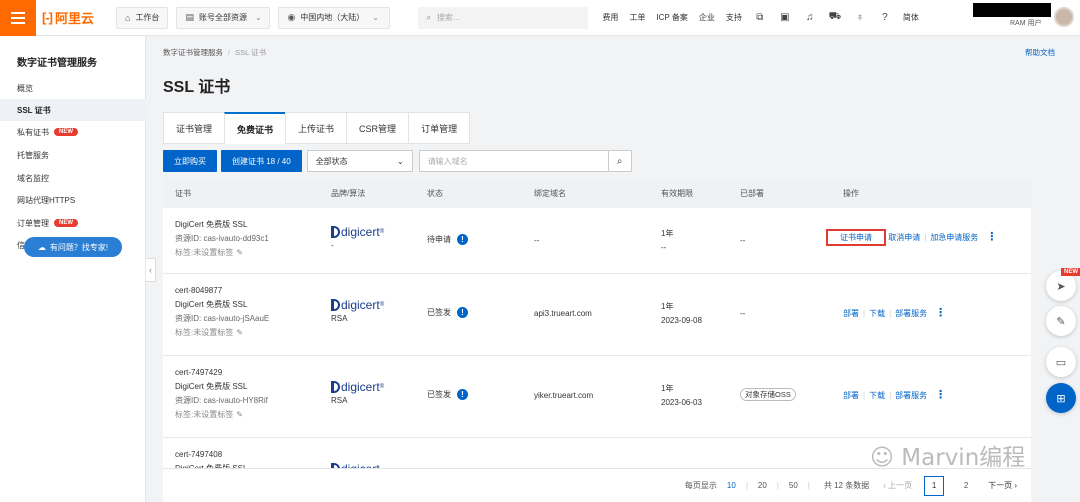 Image resolution: width=1080 pixels, height=502 pixels. What do you see at coordinates (316, 128) in the screenshot?
I see `tab-upload-cert: 上传证书` at bounding box center [316, 128].